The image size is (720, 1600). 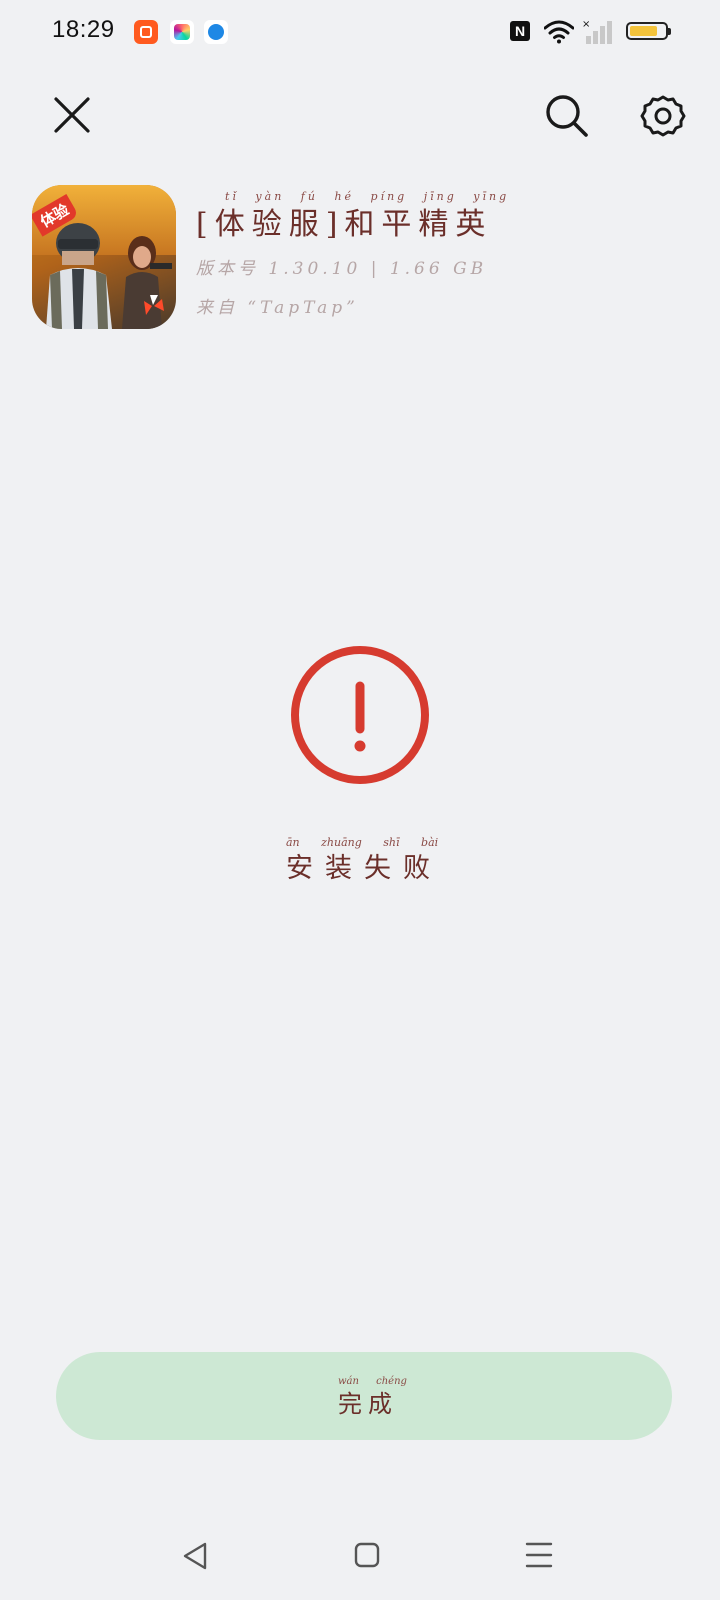 What do you see at coordinates (154, 305) in the screenshot?
I see `taptap-mark-icon` at bounding box center [154, 305].